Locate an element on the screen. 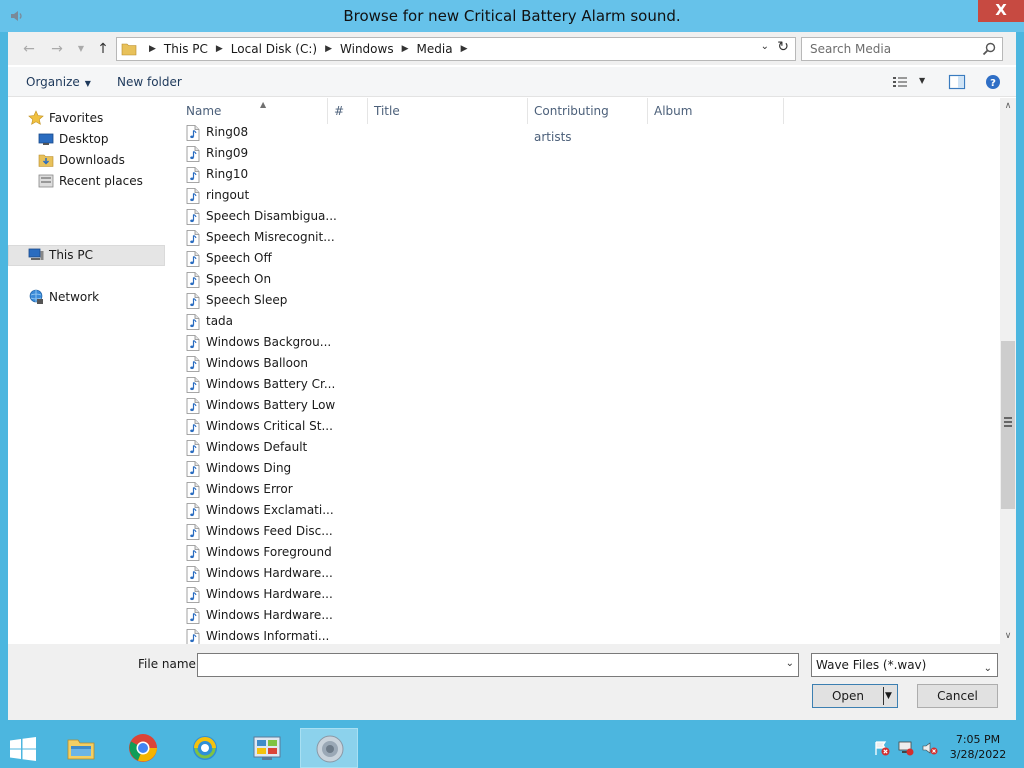 This screenshot has height=768, width=1024. volume-muted-icon is located at coordinates (930, 748).